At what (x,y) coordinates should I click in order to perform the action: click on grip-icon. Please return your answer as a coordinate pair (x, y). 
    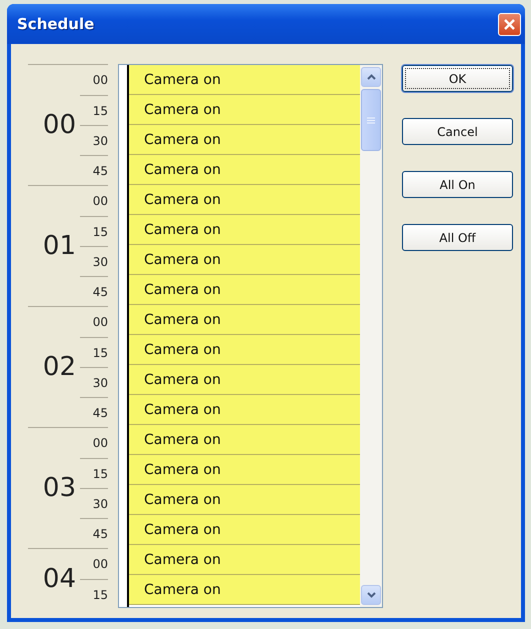
    Looking at the image, I should click on (371, 120).